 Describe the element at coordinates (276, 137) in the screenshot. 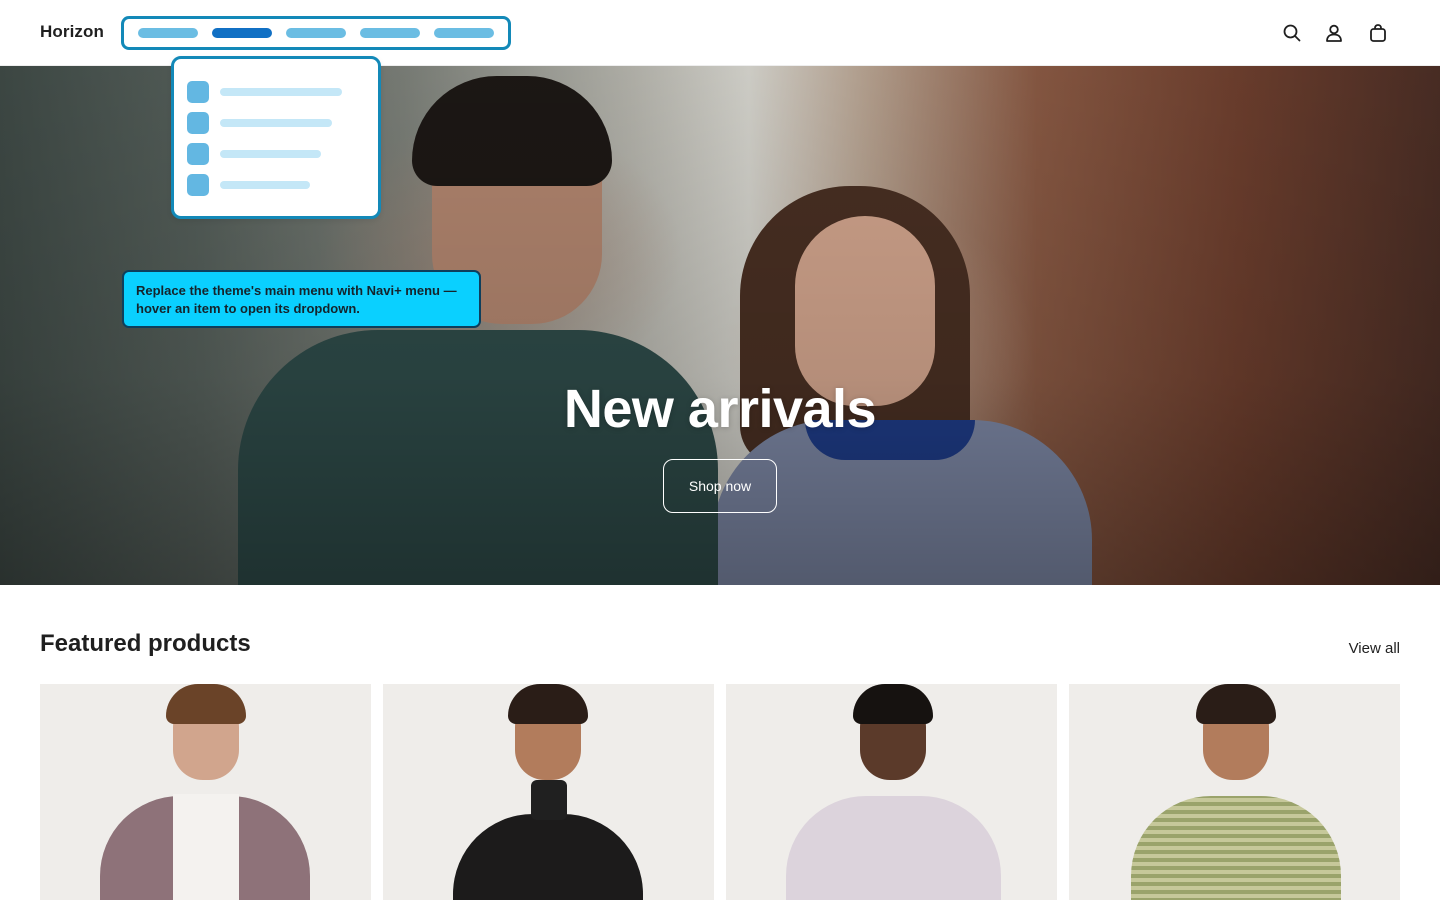

I see `menu-dropdown` at that location.